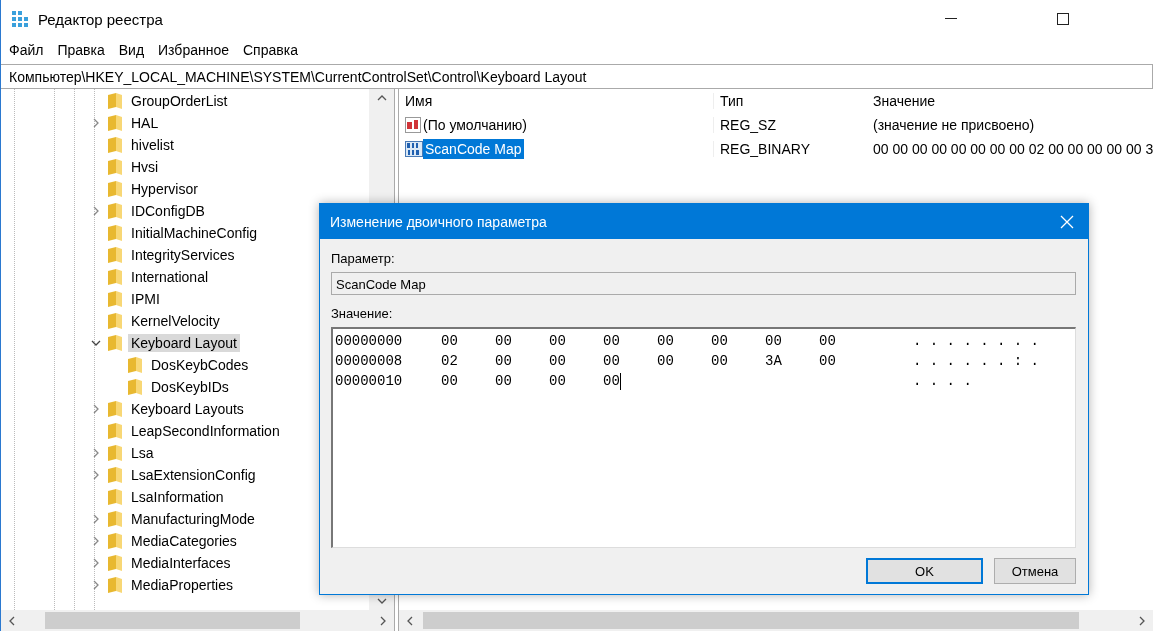  I want to click on tree-item: Keyboard Layouts, so click(187, 409).